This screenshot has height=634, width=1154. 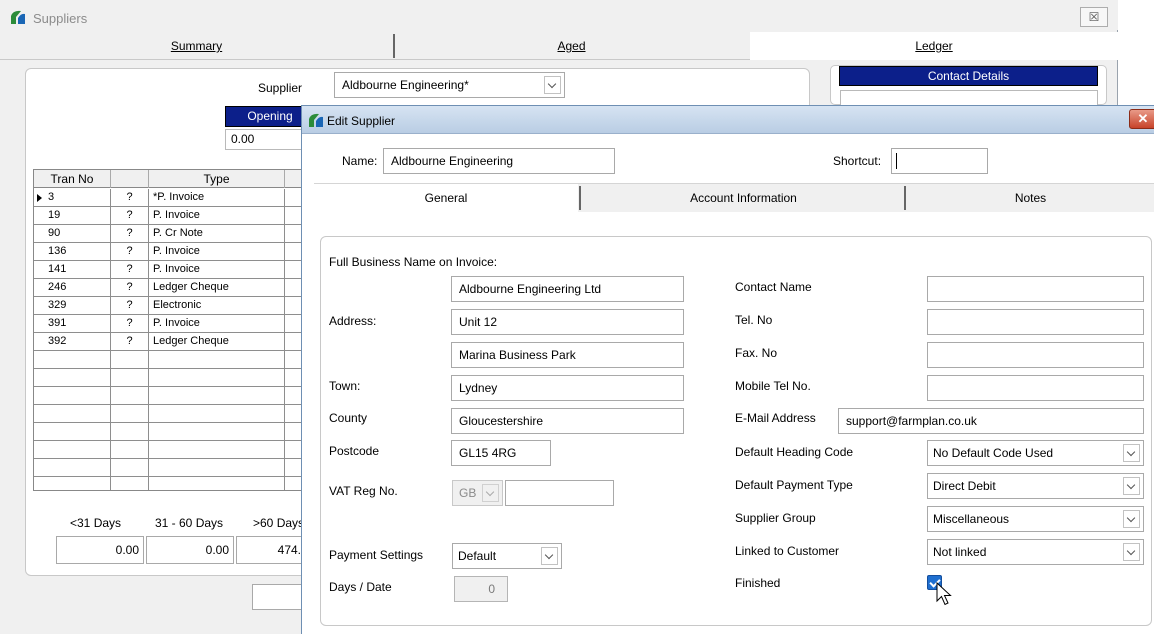 What do you see at coordinates (1035, 322) in the screenshot?
I see `tel-field` at bounding box center [1035, 322].